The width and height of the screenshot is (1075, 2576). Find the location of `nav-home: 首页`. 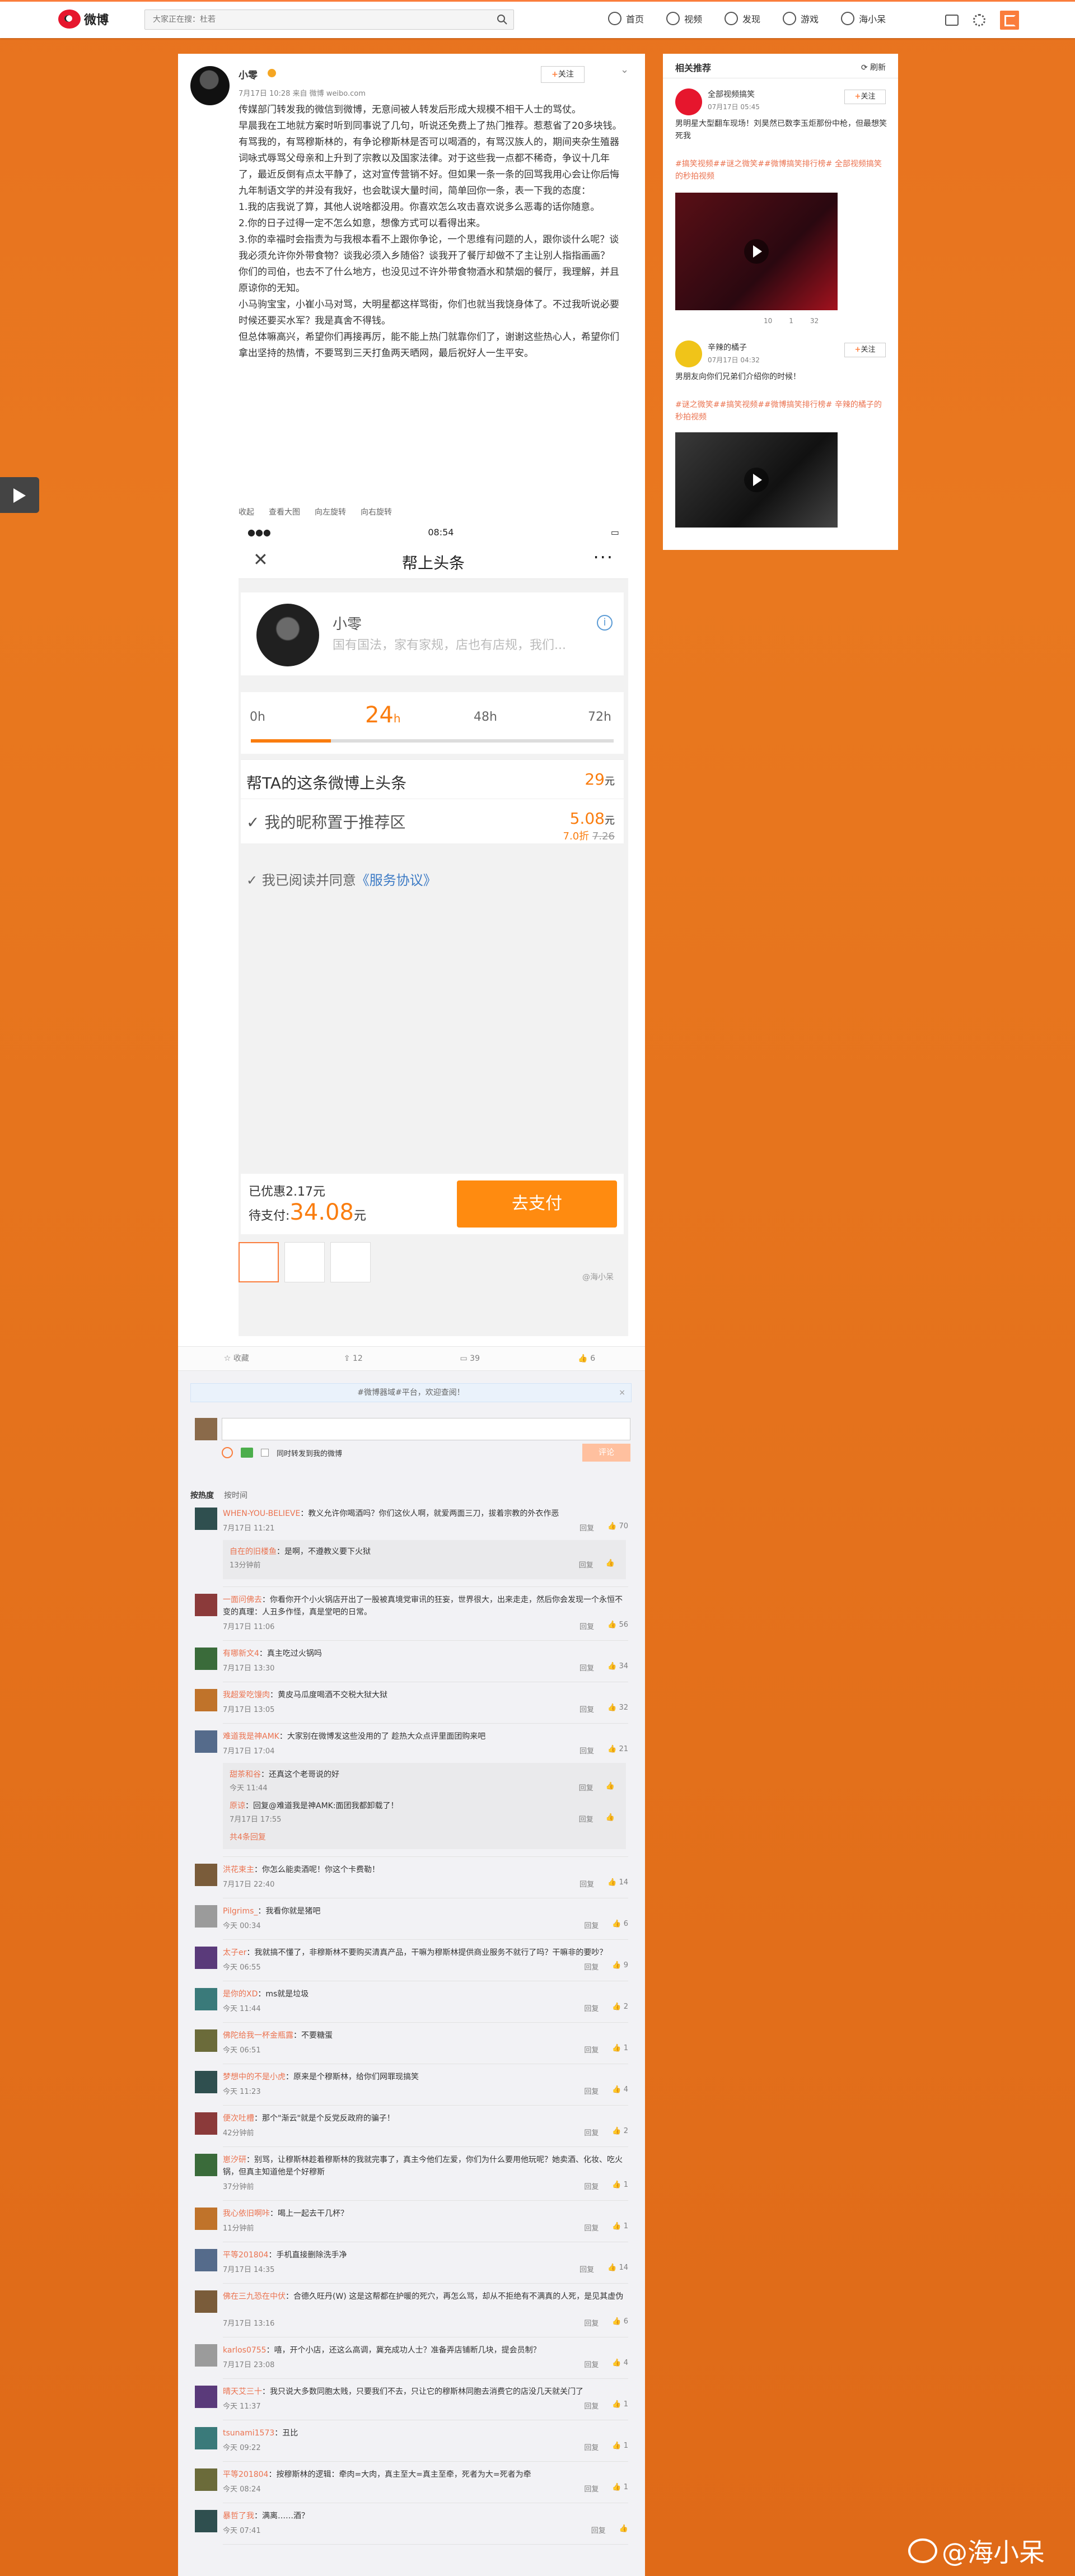

nav-home: 首页 is located at coordinates (626, 18).